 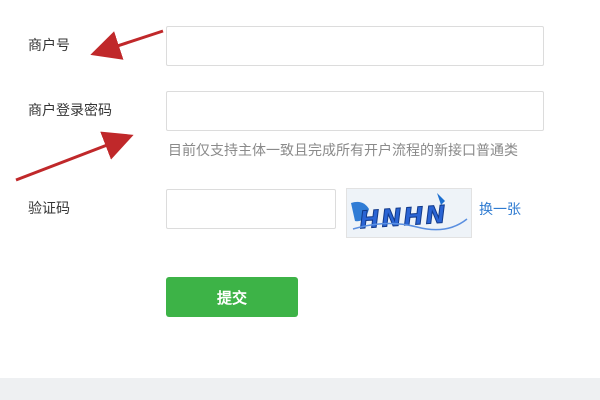 I want to click on footer-band, so click(x=300, y=389).